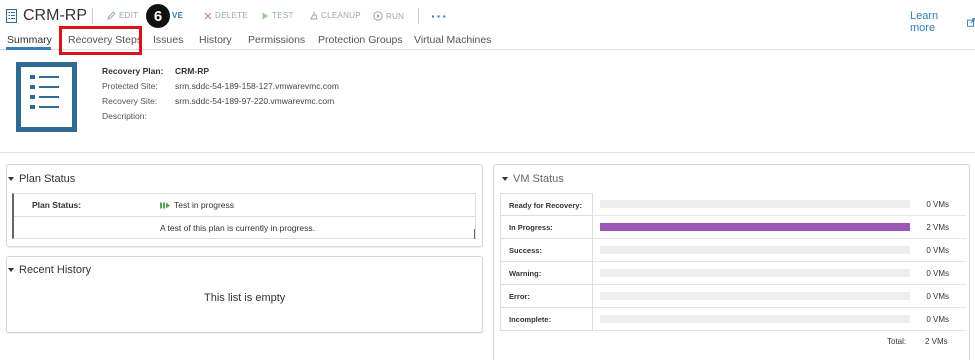  I want to click on recent-history-header: Recent History, so click(49, 270).